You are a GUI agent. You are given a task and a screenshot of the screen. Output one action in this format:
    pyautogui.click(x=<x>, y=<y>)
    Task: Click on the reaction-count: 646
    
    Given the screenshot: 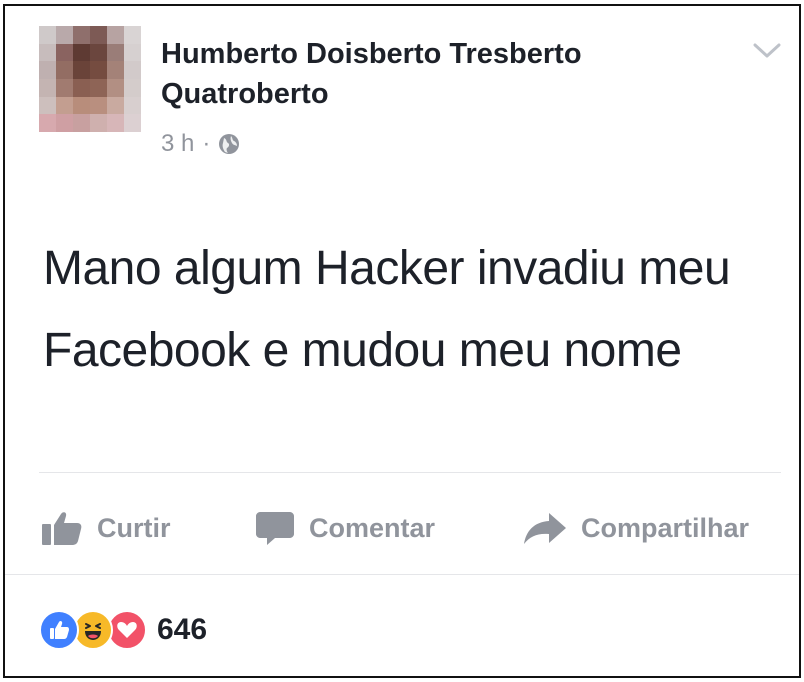 What is the action you would take?
    pyautogui.click(x=182, y=630)
    